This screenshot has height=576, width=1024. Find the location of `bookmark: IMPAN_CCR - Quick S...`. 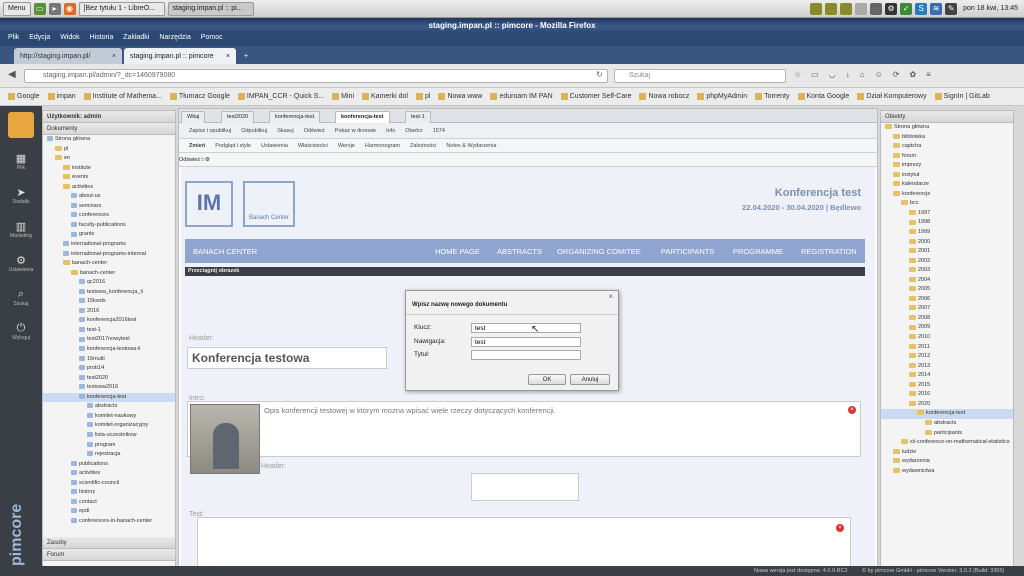

bookmark: IMPAN_CCR - Quick S... is located at coordinates (280, 96).